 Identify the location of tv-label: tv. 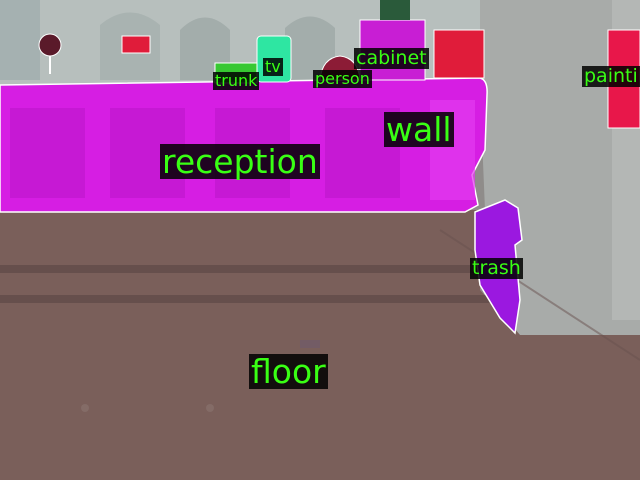
(273, 66).